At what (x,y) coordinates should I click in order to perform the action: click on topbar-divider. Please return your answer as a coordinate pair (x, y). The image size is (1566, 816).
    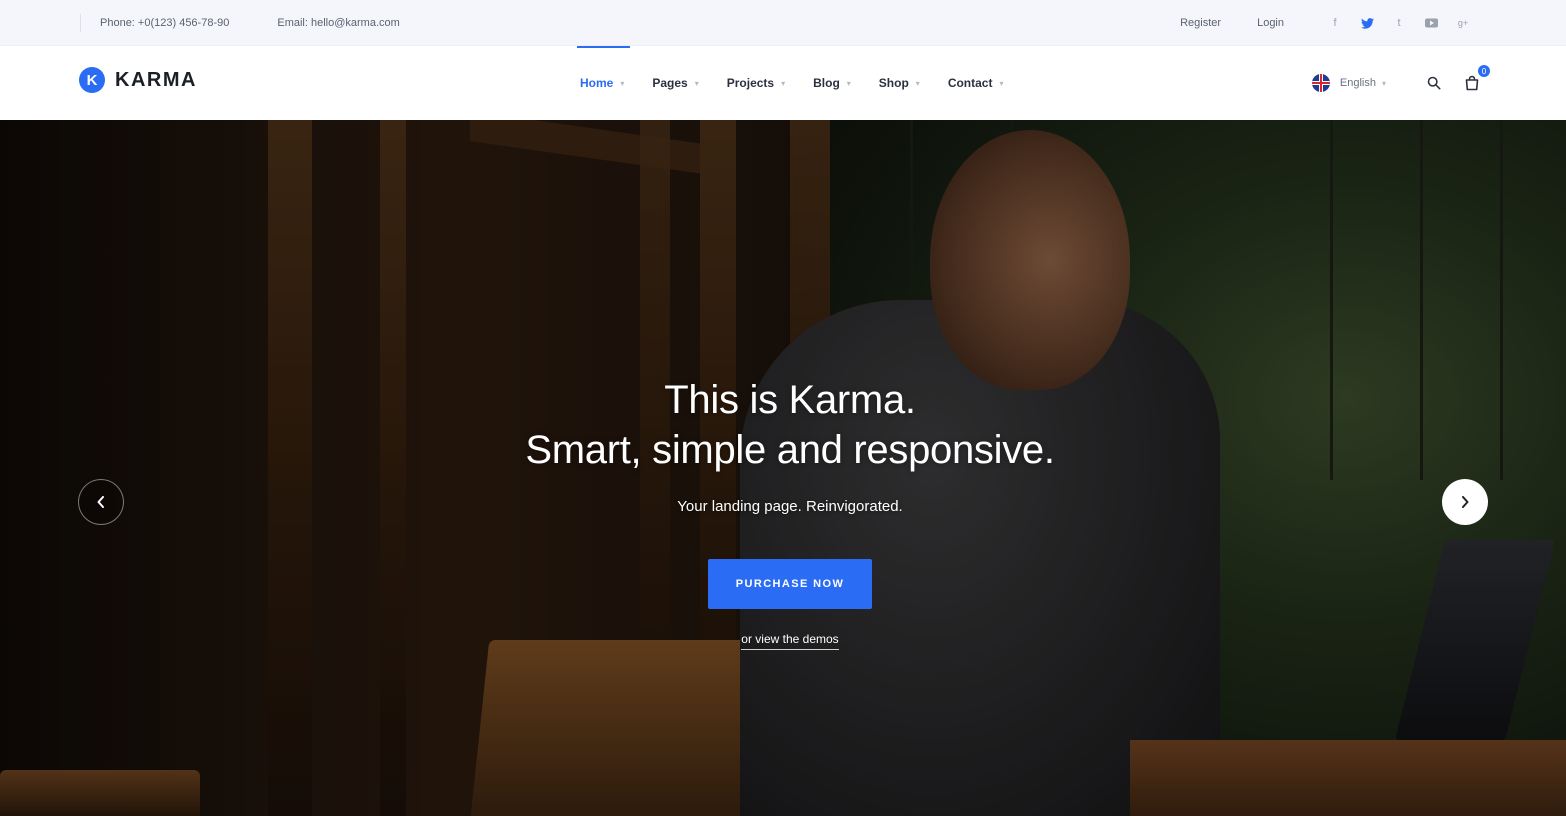
    Looking at the image, I should click on (80, 23).